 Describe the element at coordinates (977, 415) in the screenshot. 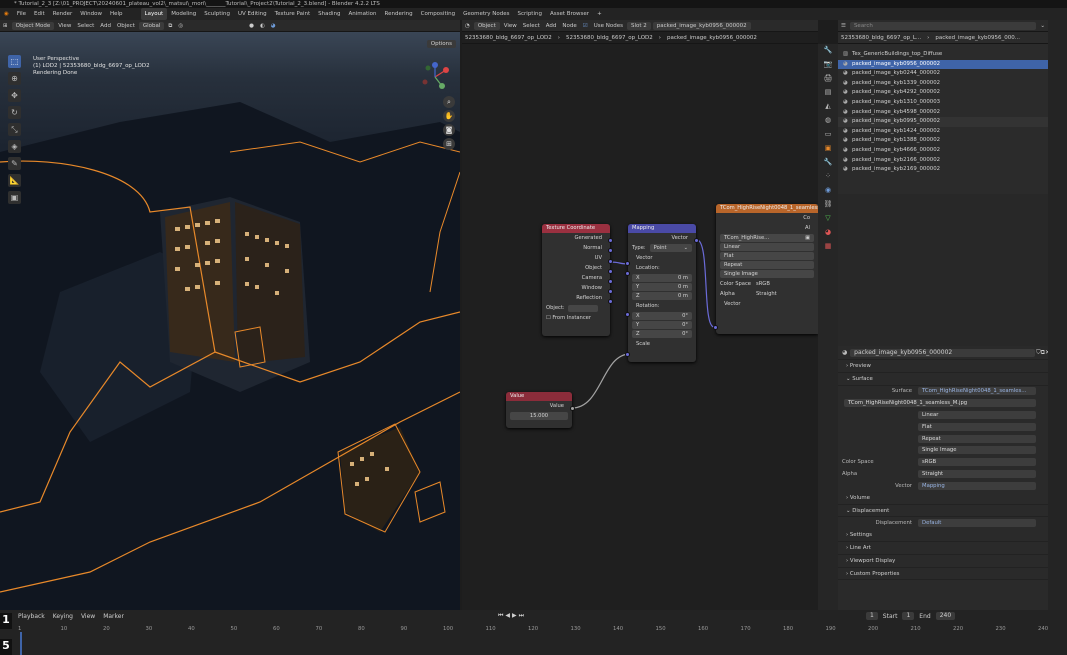

I see `prop-interp-select: Linear` at that location.